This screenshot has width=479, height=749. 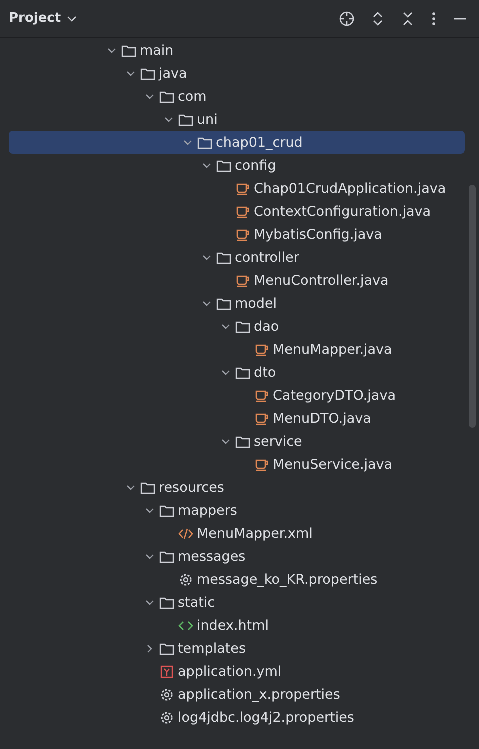 I want to click on tree-item: com, so click(x=237, y=96).